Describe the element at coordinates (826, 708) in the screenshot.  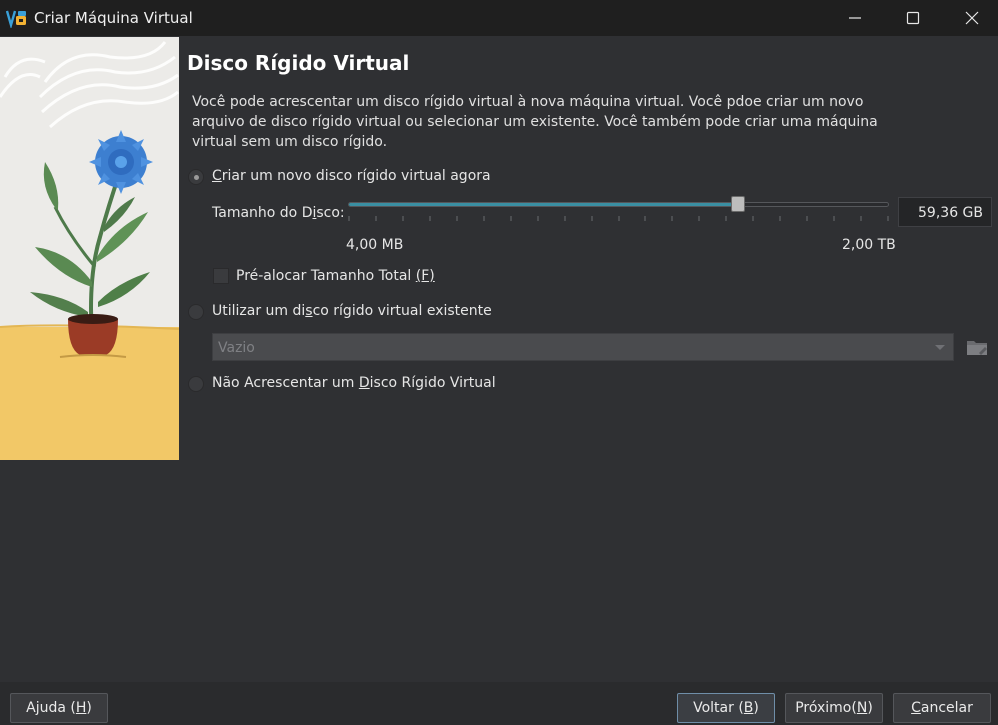
I see `button-text: Próximo(` at that location.